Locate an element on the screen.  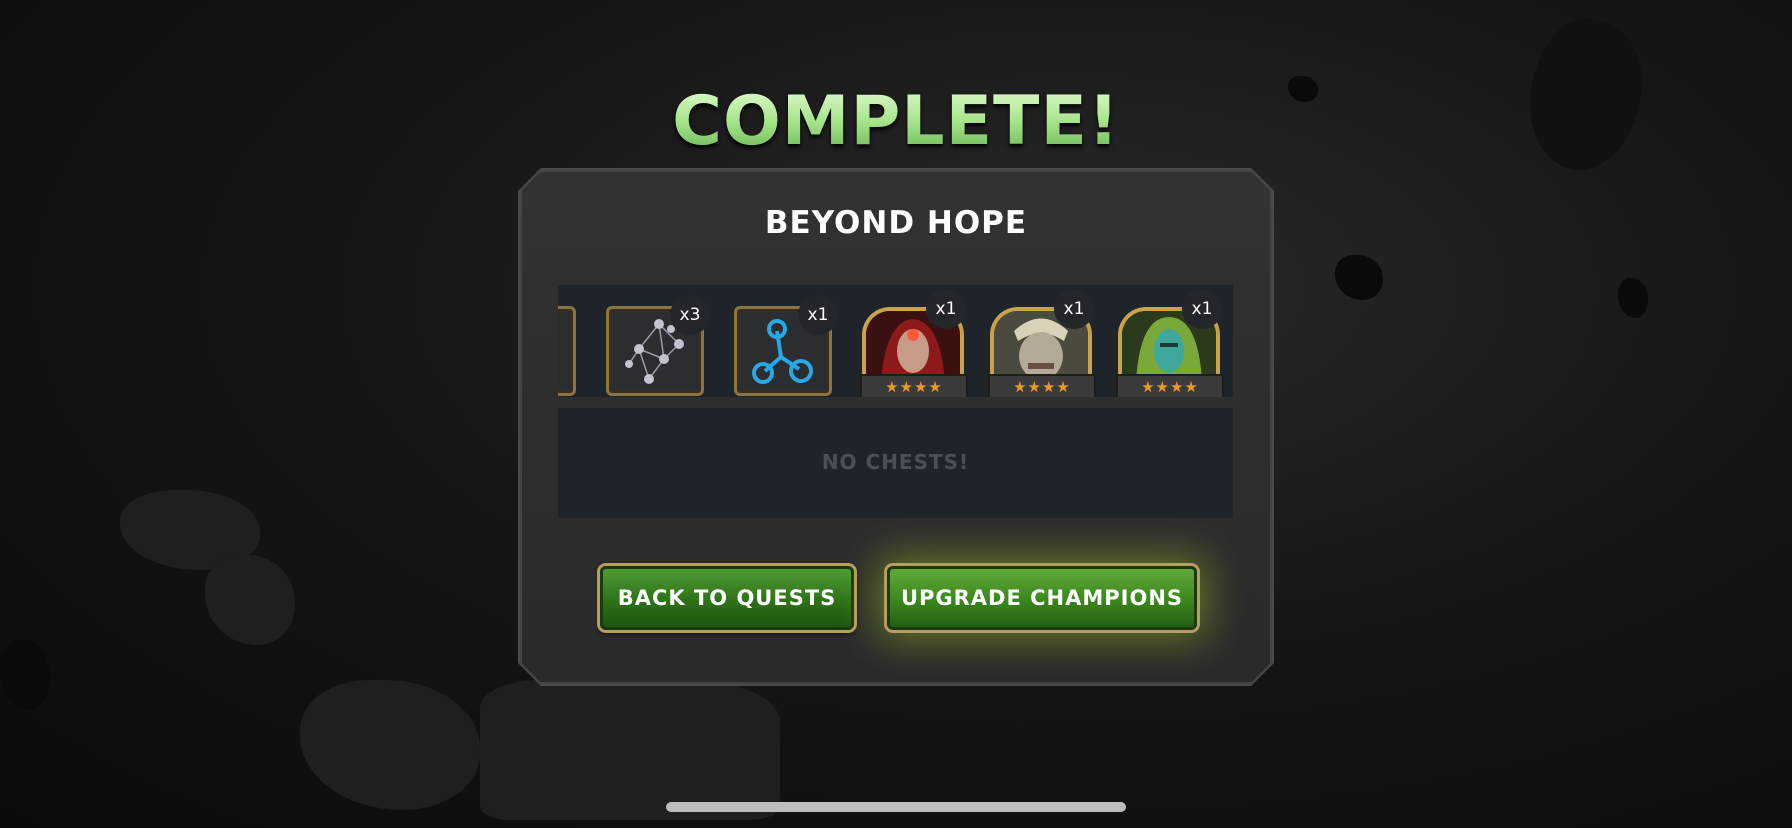
reward-item: x1 is located at coordinates (786, 345).